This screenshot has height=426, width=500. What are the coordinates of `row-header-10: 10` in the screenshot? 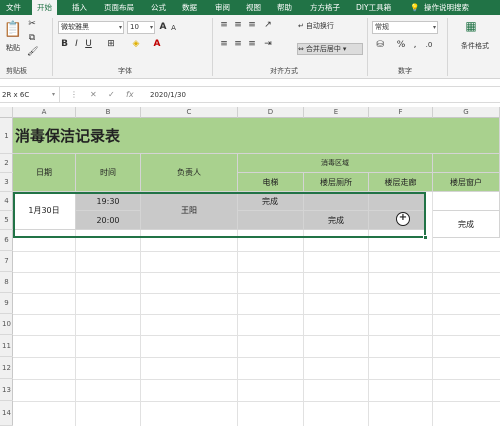 It's located at (6, 324).